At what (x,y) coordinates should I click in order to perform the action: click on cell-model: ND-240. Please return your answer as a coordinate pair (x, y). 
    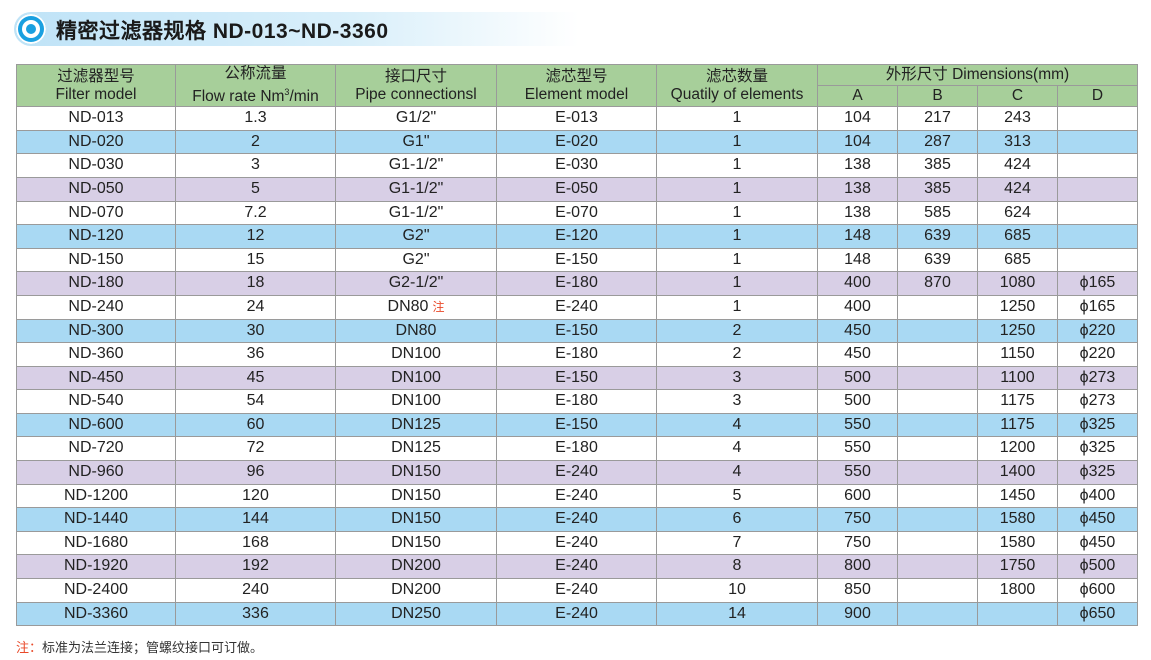
    Looking at the image, I should click on (96, 307).